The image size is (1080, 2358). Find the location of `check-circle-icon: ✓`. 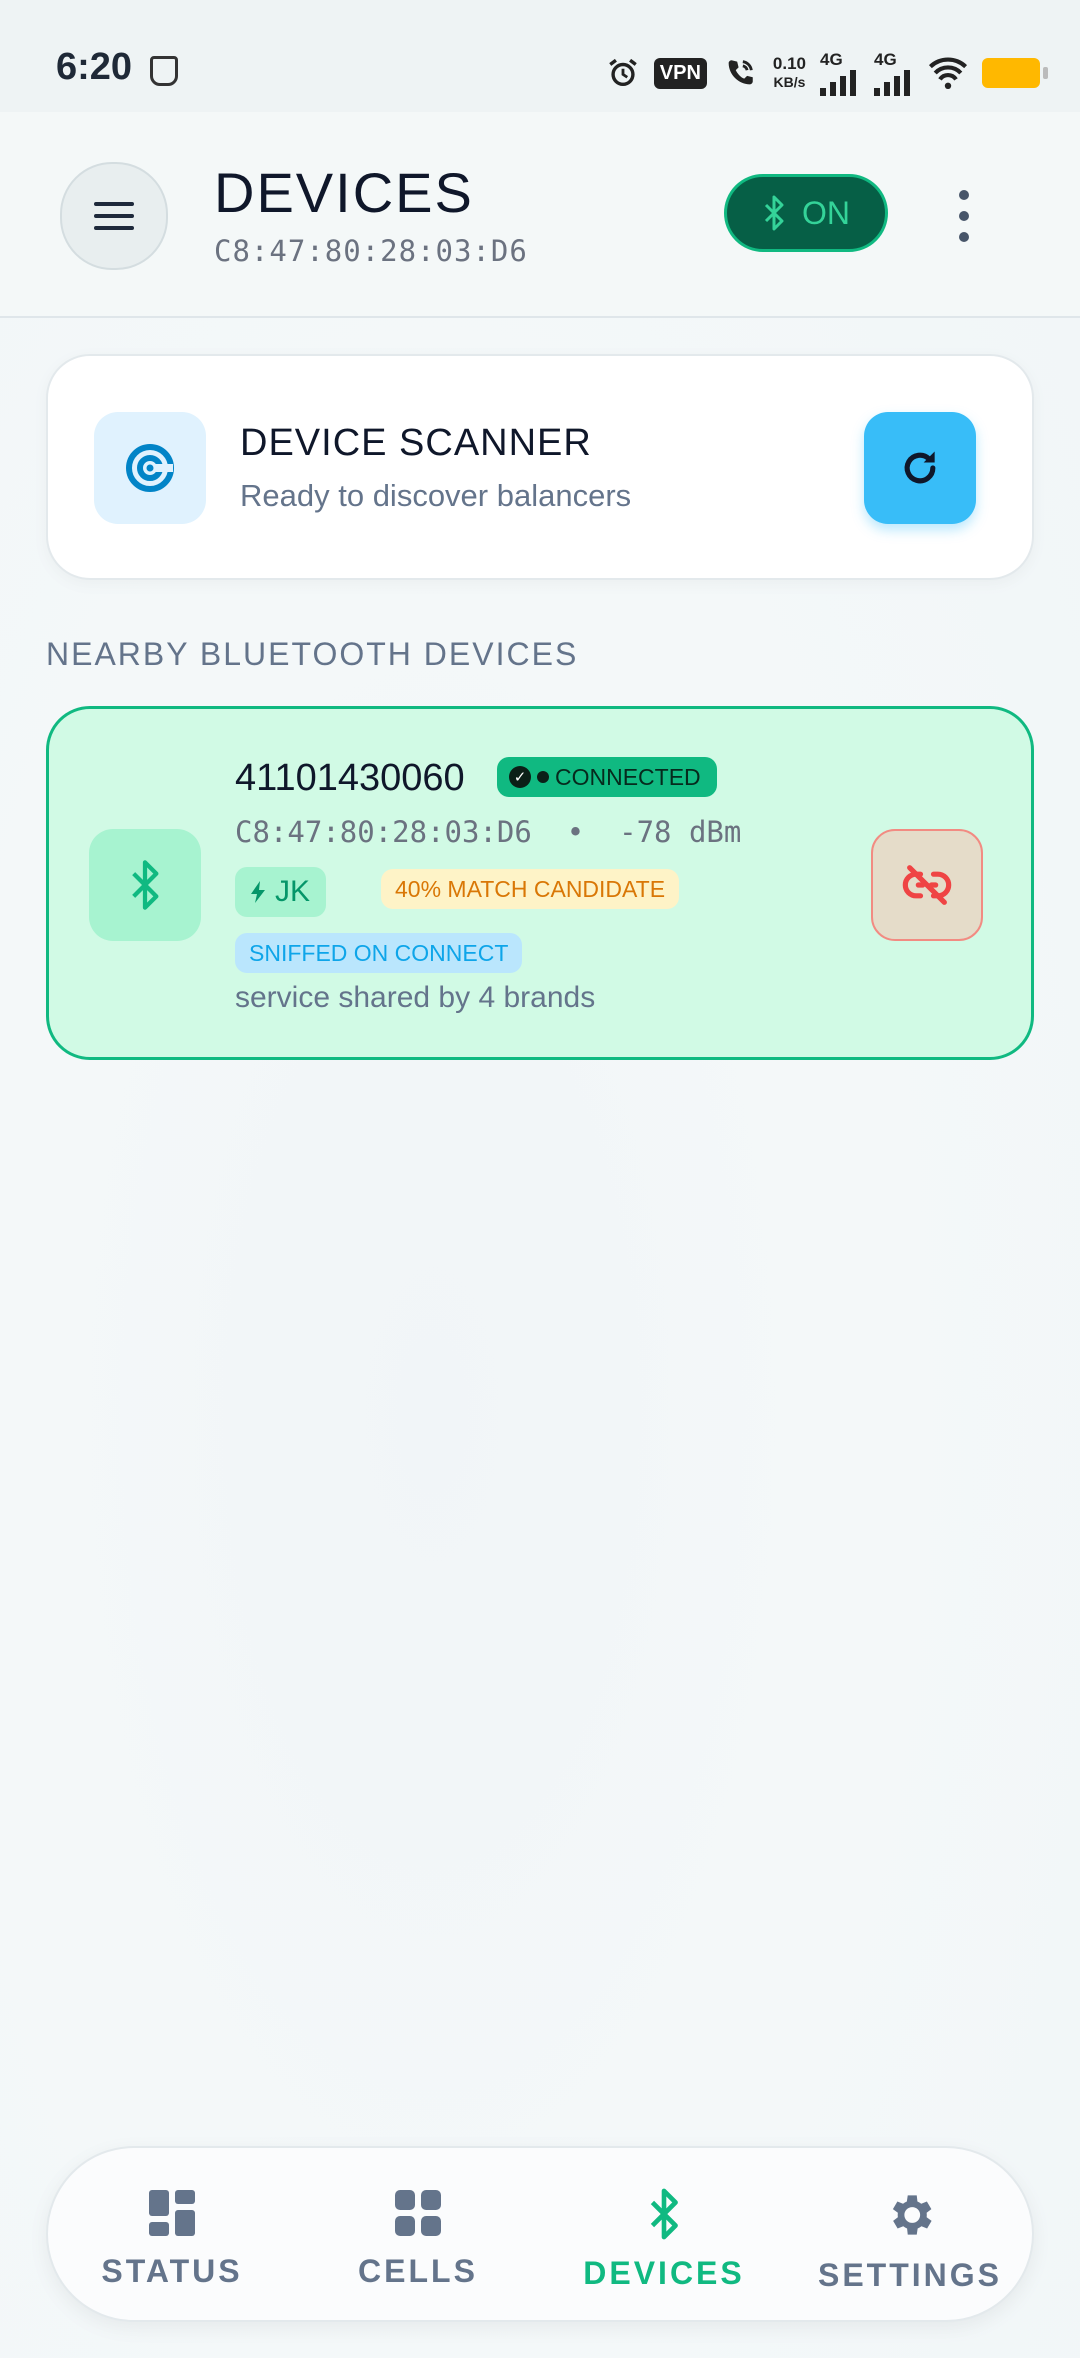

check-circle-icon: ✓ is located at coordinates (520, 777).